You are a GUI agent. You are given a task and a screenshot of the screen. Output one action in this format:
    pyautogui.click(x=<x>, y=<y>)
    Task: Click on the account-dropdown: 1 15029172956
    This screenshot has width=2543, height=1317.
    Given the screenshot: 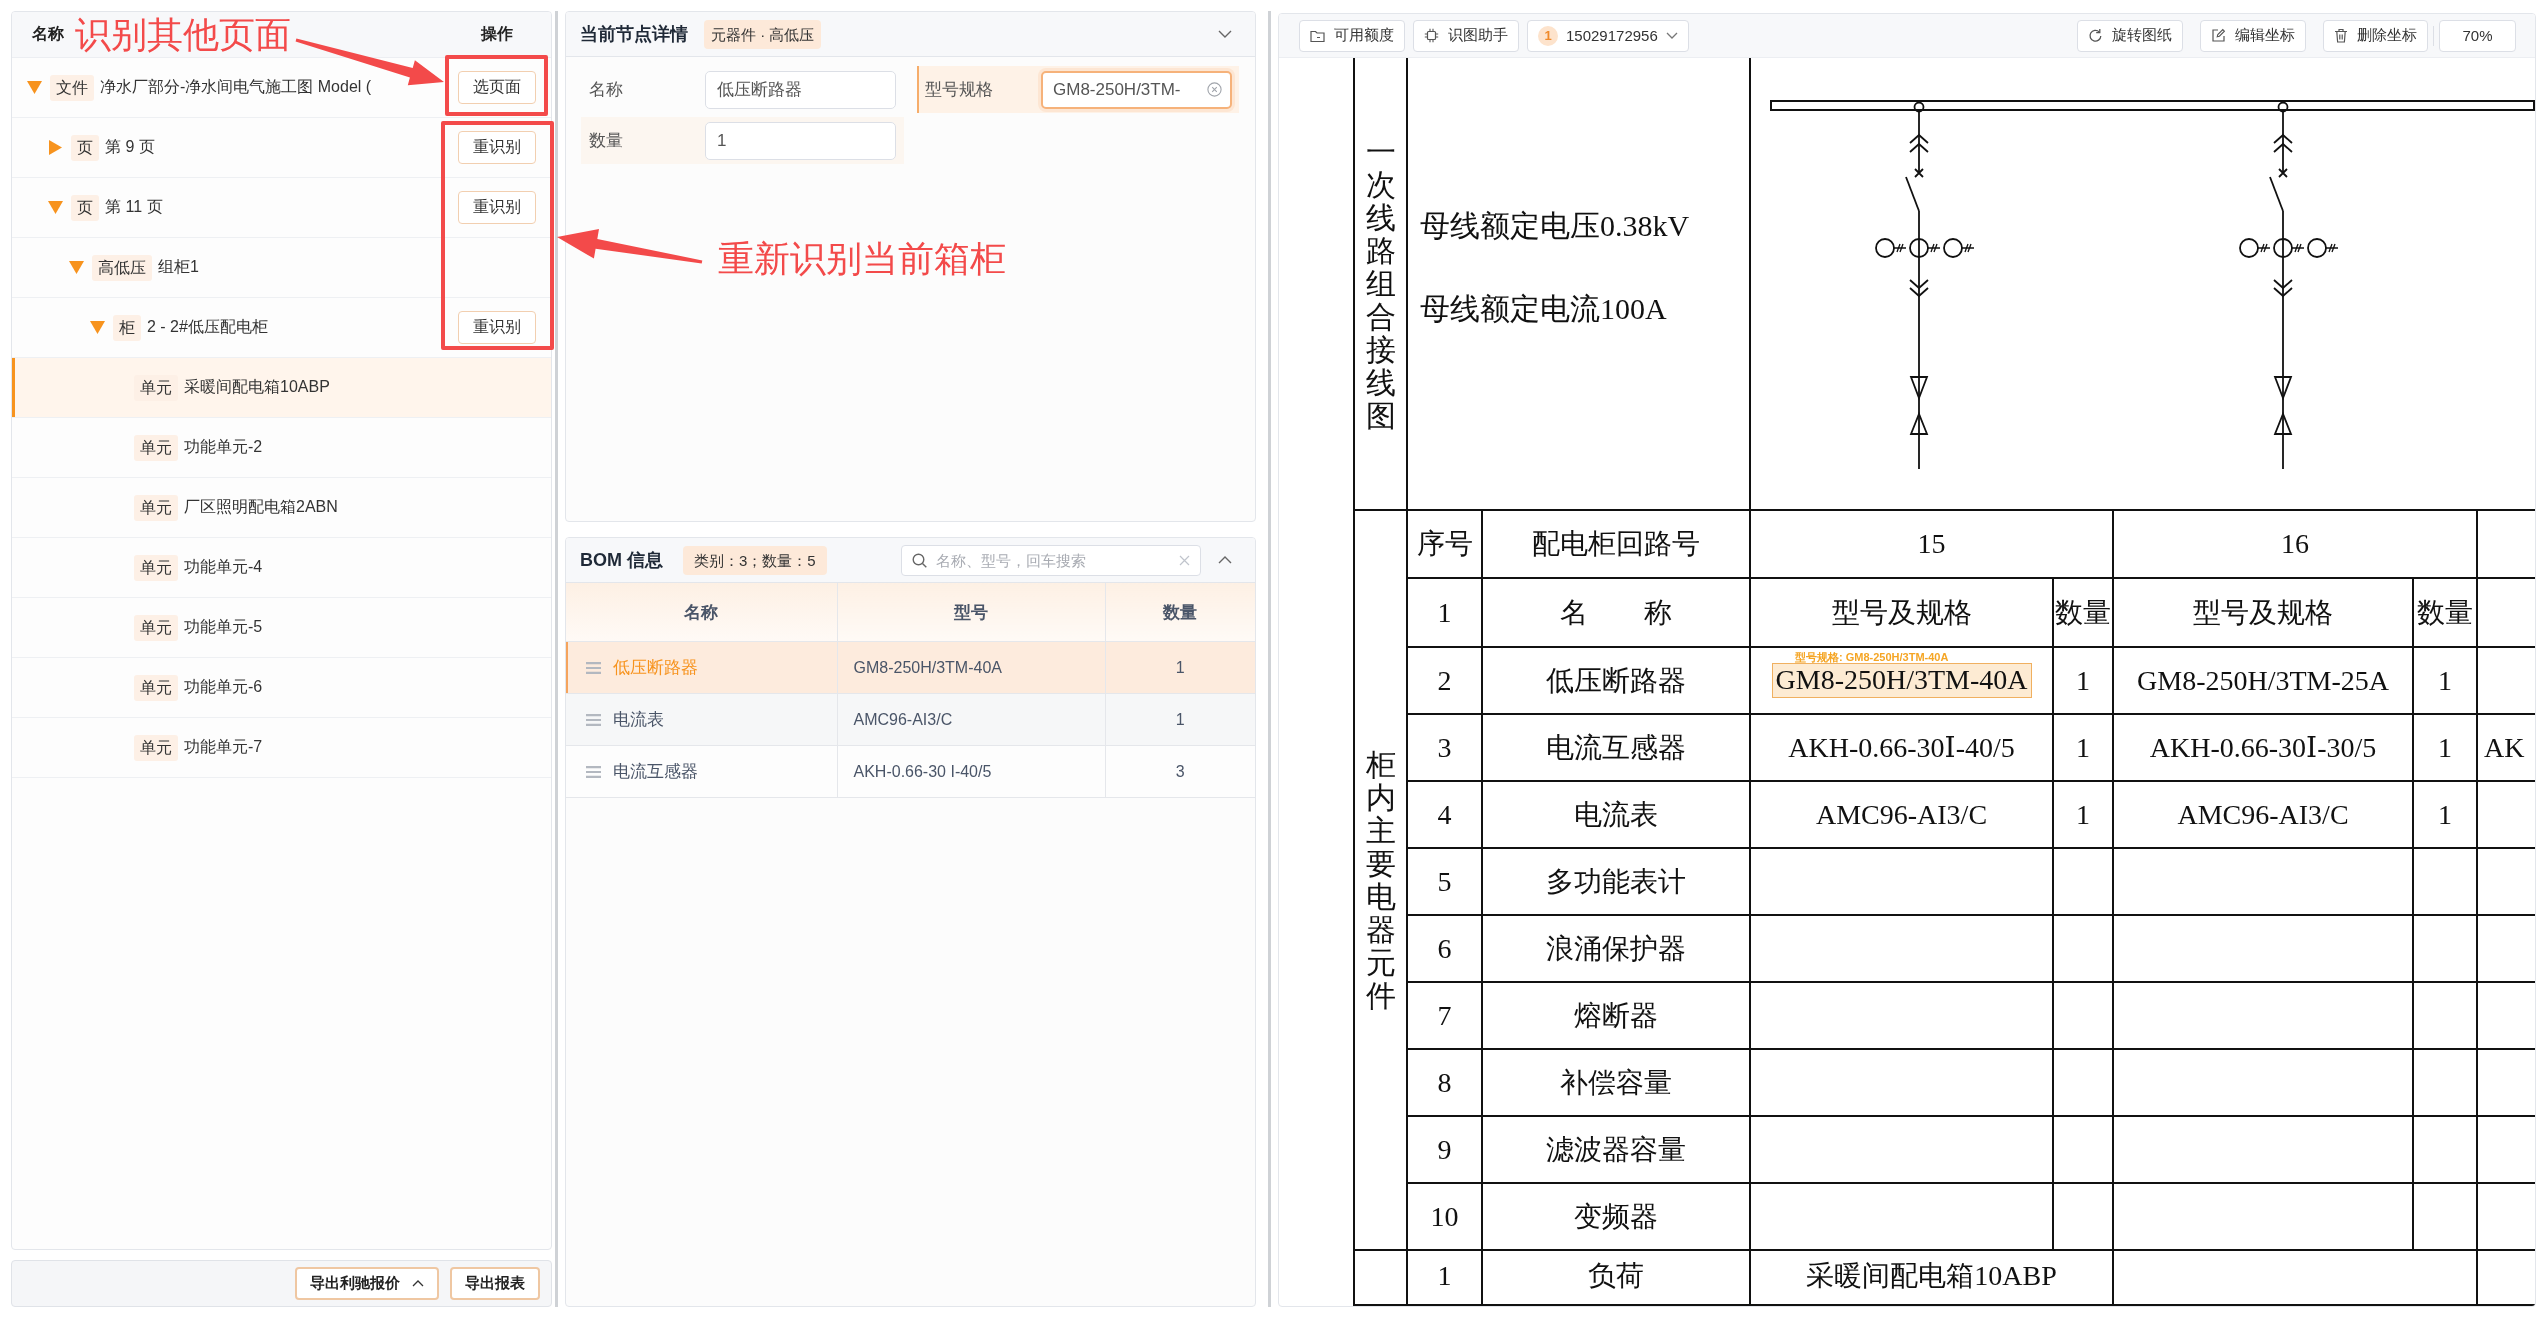 What is the action you would take?
    pyautogui.click(x=1608, y=35)
    